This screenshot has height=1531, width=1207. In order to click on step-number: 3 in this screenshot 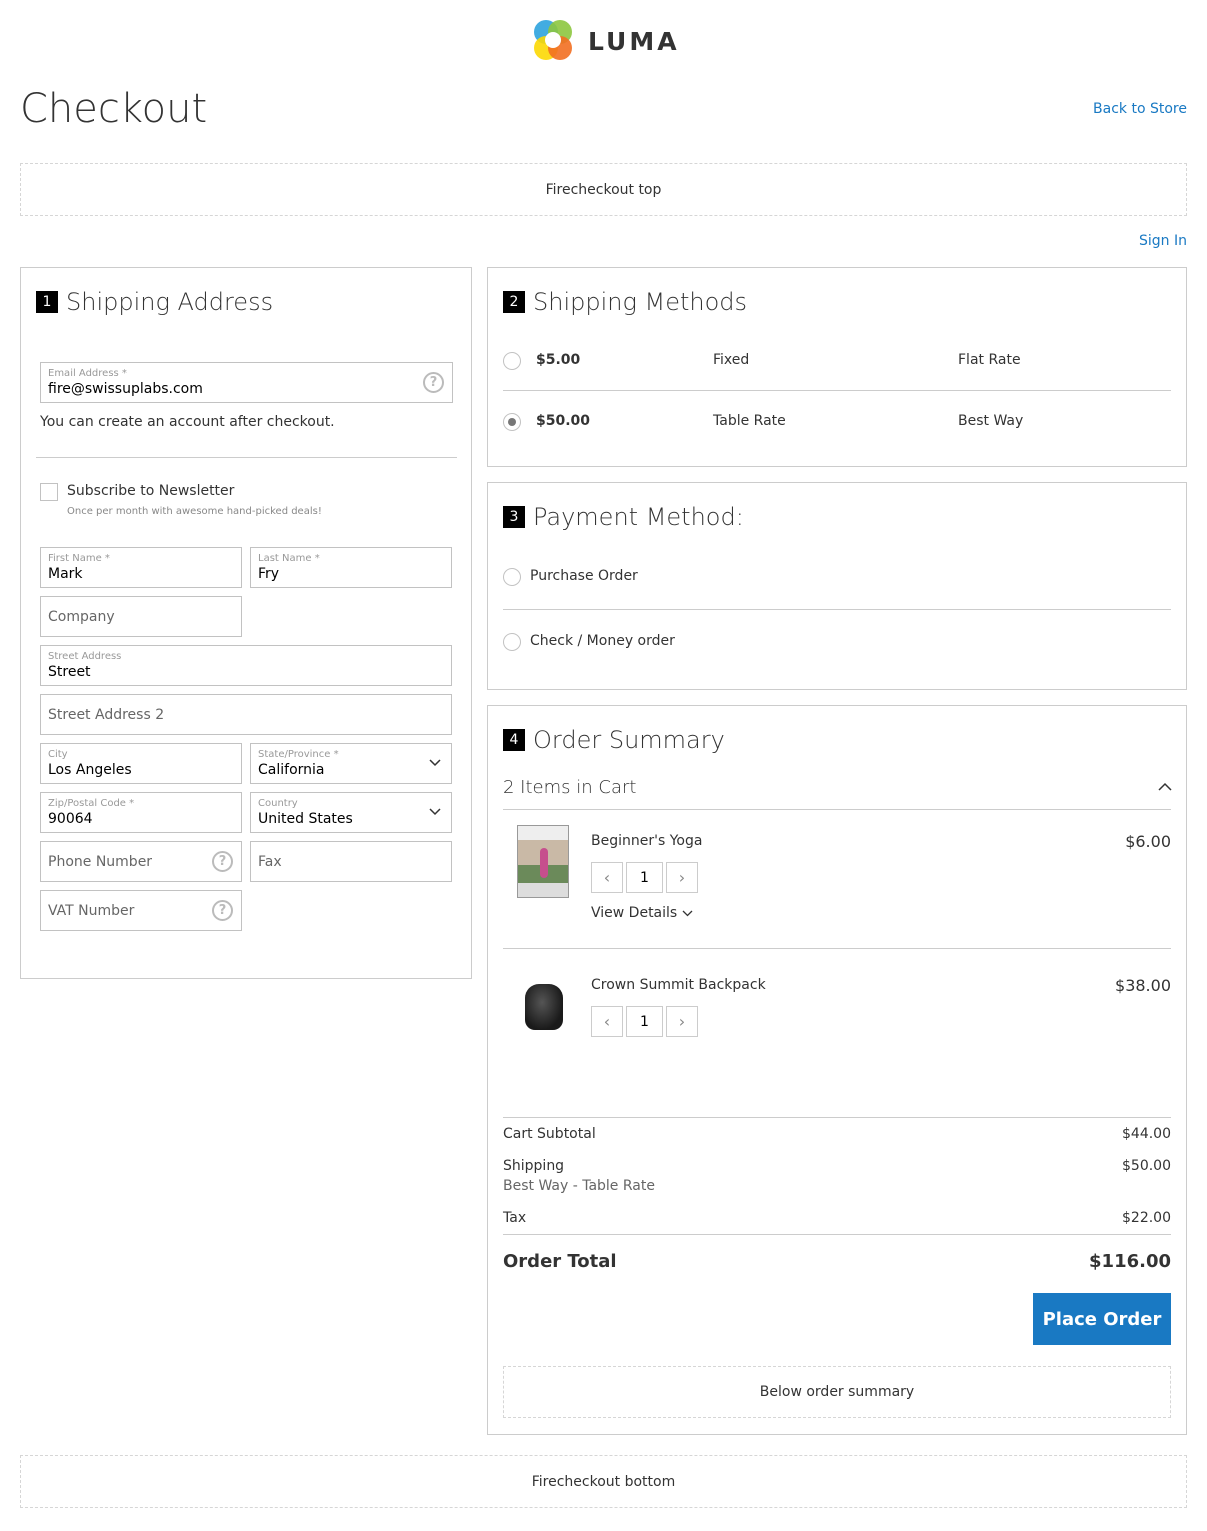, I will do `click(514, 517)`.